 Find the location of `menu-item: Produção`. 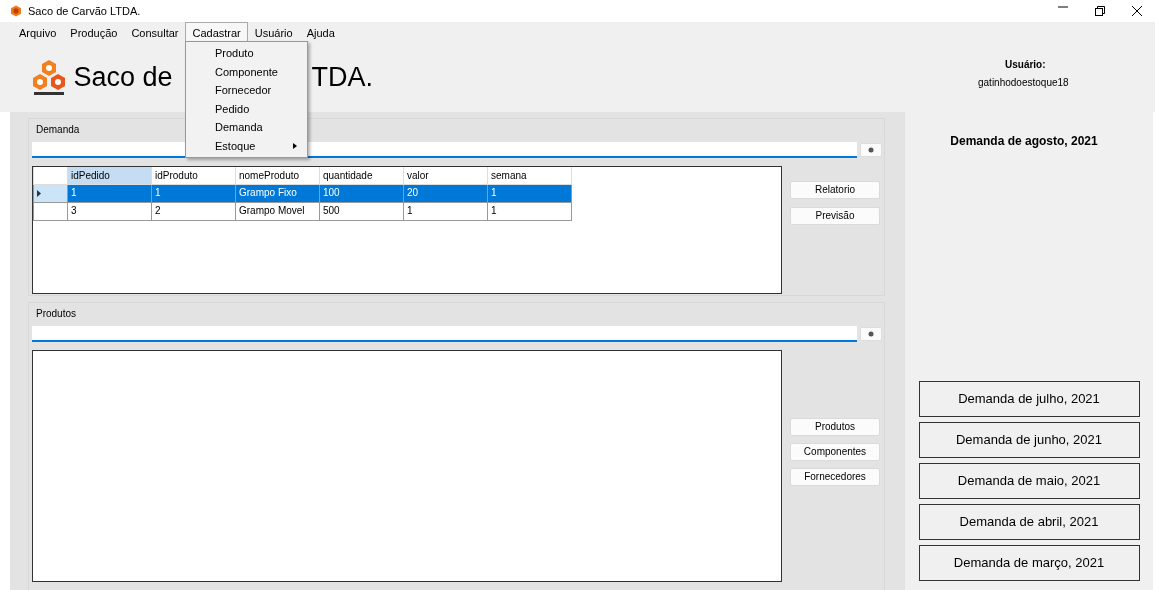

menu-item: Produção is located at coordinates (94, 32).